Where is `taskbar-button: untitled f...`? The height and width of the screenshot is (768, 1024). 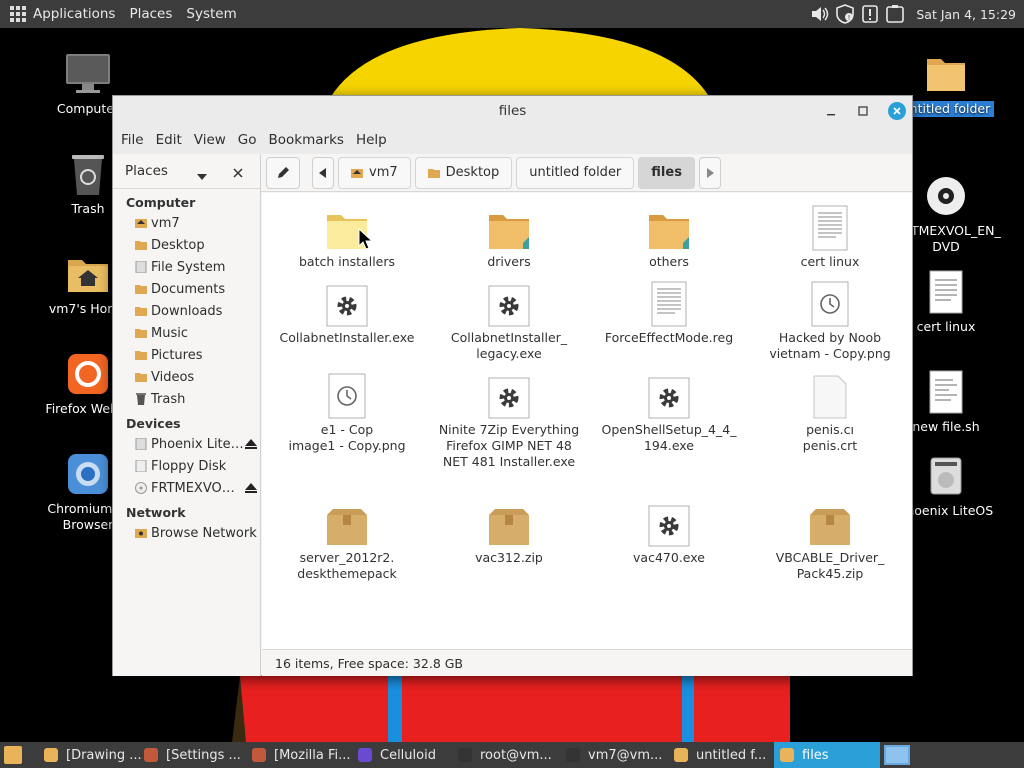 taskbar-button: untitled f... is located at coordinates (721, 755).